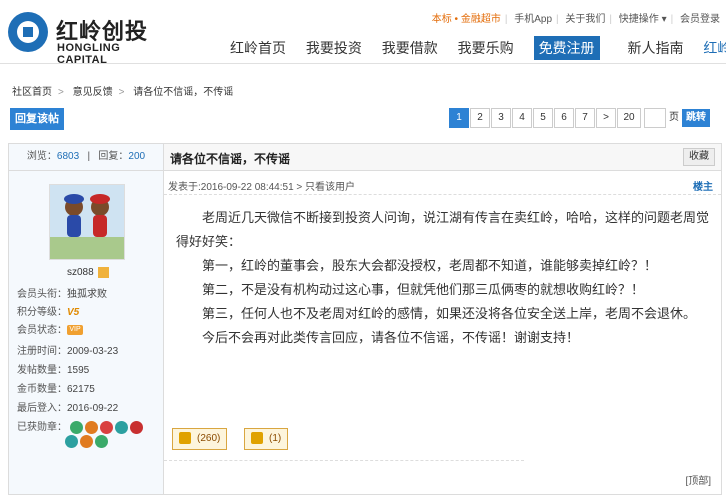 The image size is (726, 495). I want to click on author-name: sz088, so click(80, 272).